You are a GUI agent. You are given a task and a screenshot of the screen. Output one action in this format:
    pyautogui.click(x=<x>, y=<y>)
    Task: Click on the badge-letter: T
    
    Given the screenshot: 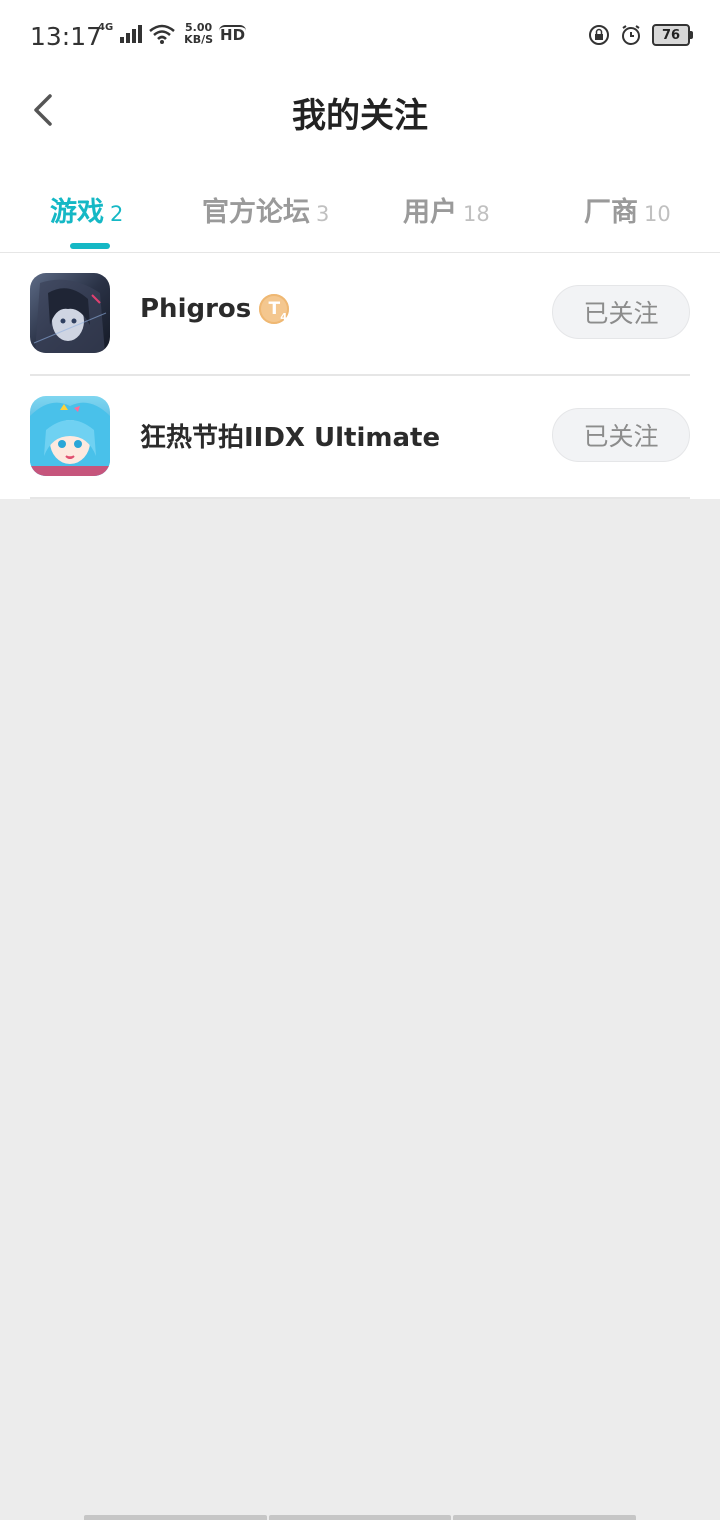 What is the action you would take?
    pyautogui.click(x=274, y=309)
    